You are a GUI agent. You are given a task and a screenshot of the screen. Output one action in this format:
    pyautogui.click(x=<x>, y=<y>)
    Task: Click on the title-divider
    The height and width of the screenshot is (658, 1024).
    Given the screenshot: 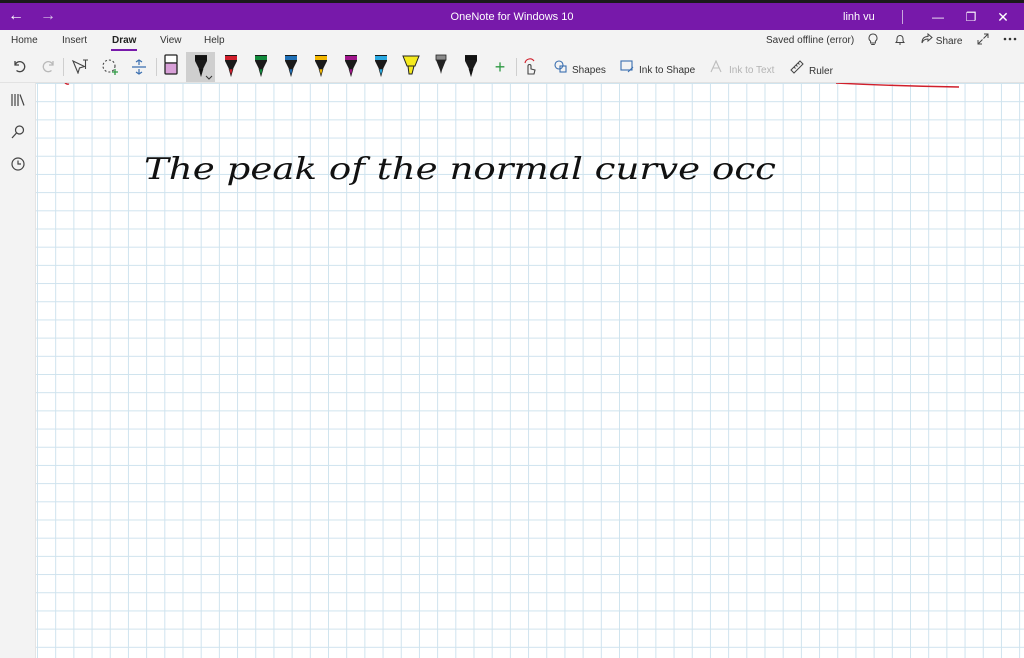 What is the action you would take?
    pyautogui.click(x=902, y=17)
    